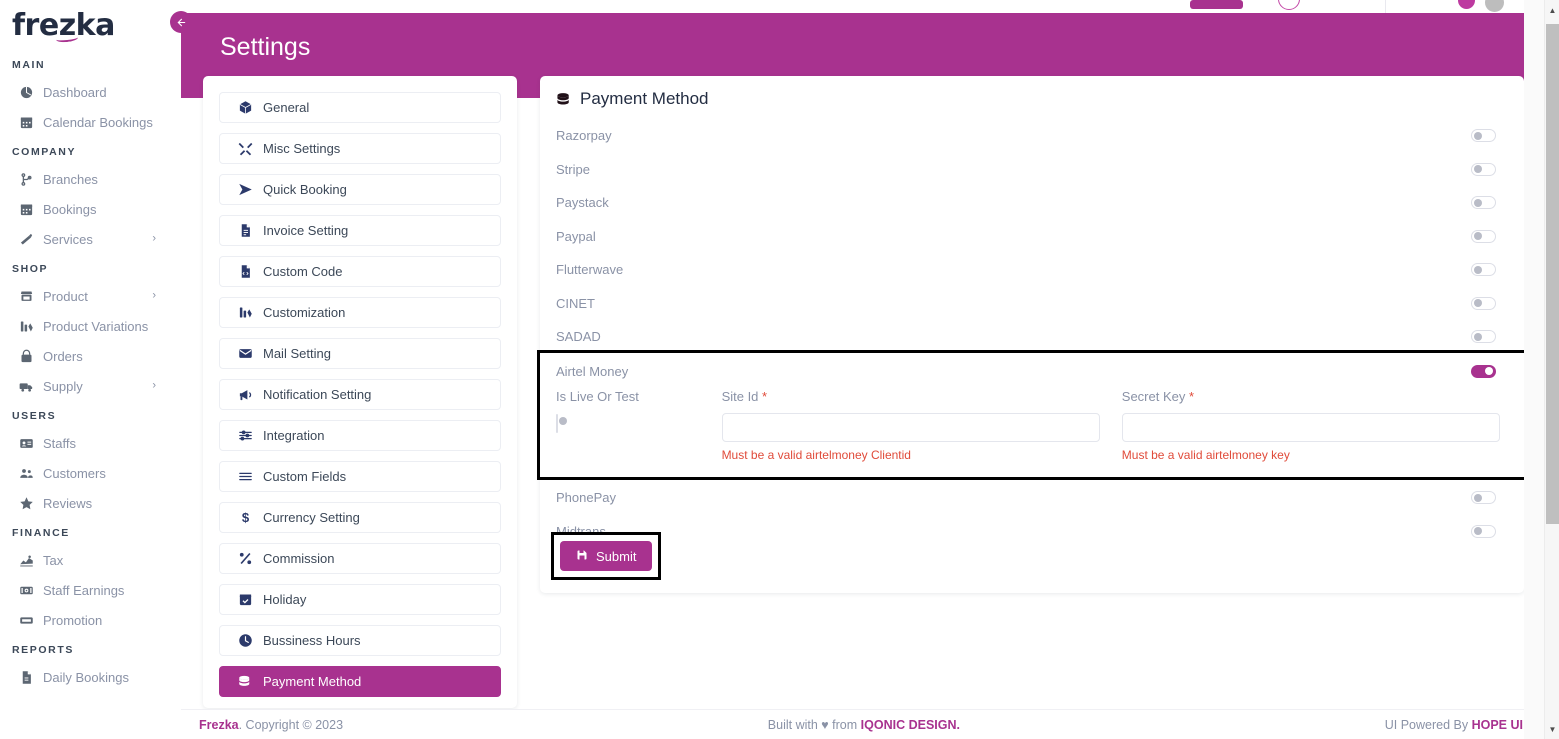  Describe the element at coordinates (740, 396) in the screenshot. I see `site-id-label-text: Site Id` at that location.